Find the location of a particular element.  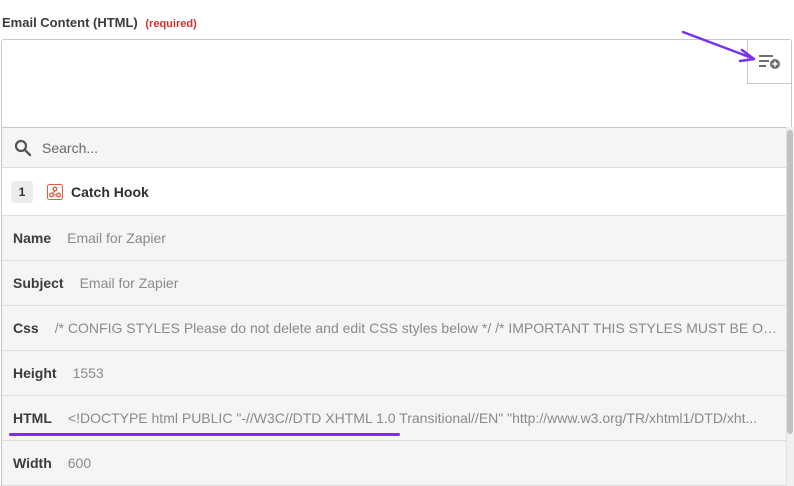

search-bar is located at coordinates (394, 148).